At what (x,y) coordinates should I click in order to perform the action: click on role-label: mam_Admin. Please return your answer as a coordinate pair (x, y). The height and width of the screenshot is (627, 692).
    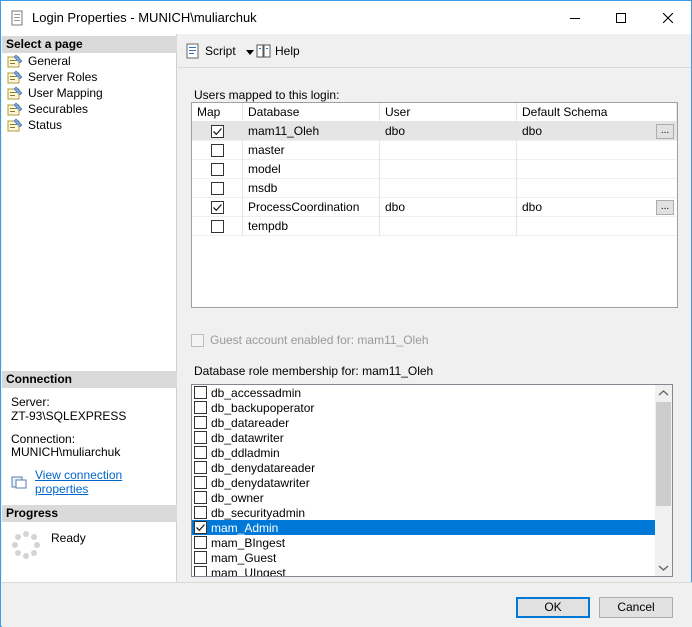
    Looking at the image, I should click on (245, 527).